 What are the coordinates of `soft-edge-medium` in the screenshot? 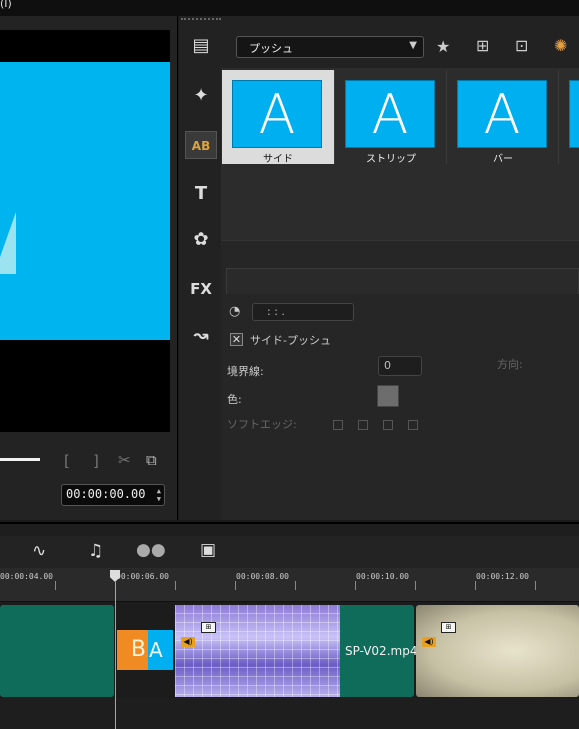 It's located at (388, 425).